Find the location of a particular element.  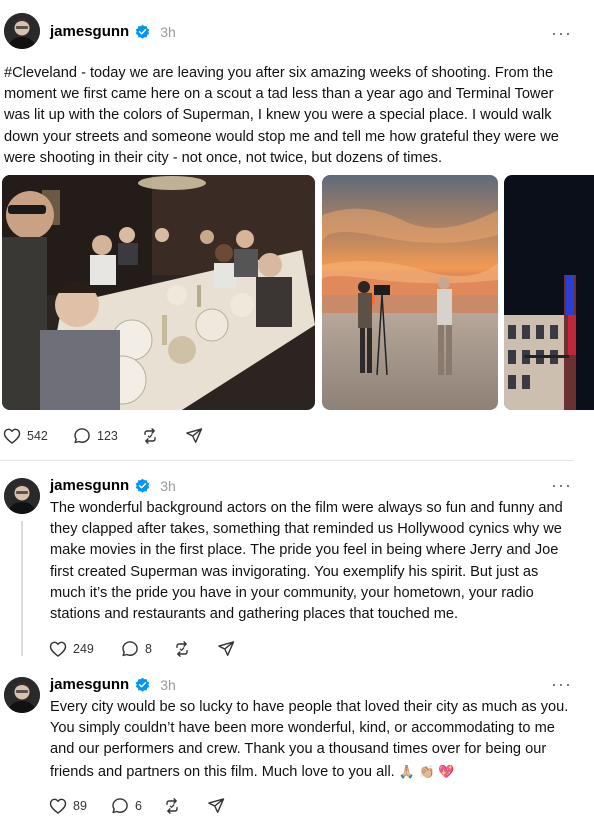

reply-button: 6 is located at coordinates (136, 806).